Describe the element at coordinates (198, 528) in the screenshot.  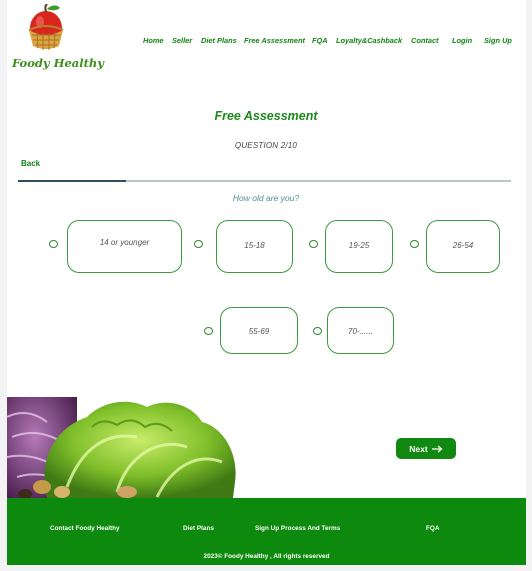
I see `footer-link-diet-plans: Diet Plans` at that location.